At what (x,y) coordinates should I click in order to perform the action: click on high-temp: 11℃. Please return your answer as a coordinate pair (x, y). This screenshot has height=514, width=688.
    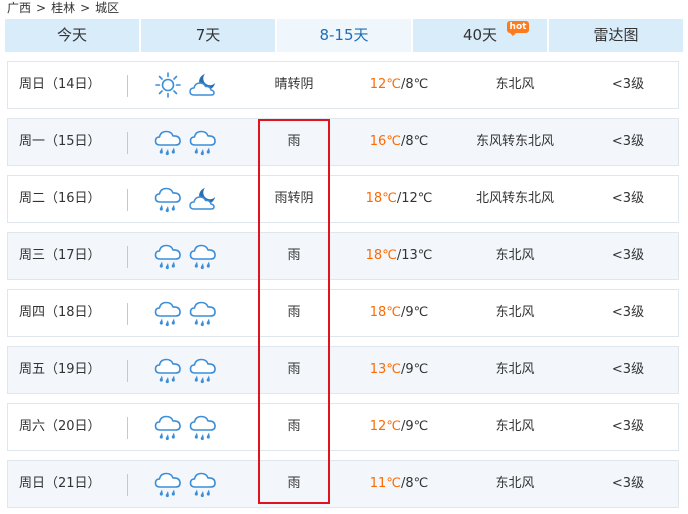
    Looking at the image, I should click on (385, 483).